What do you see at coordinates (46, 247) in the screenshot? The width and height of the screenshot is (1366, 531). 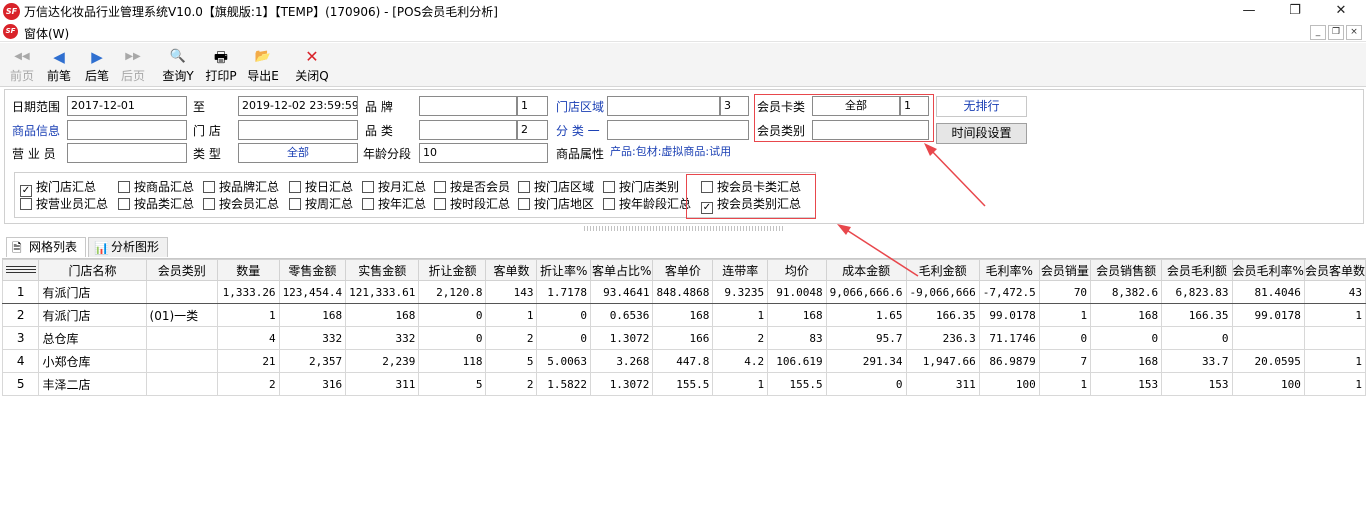 I see `tab-grid-list: 🗎 网格列表` at bounding box center [46, 247].